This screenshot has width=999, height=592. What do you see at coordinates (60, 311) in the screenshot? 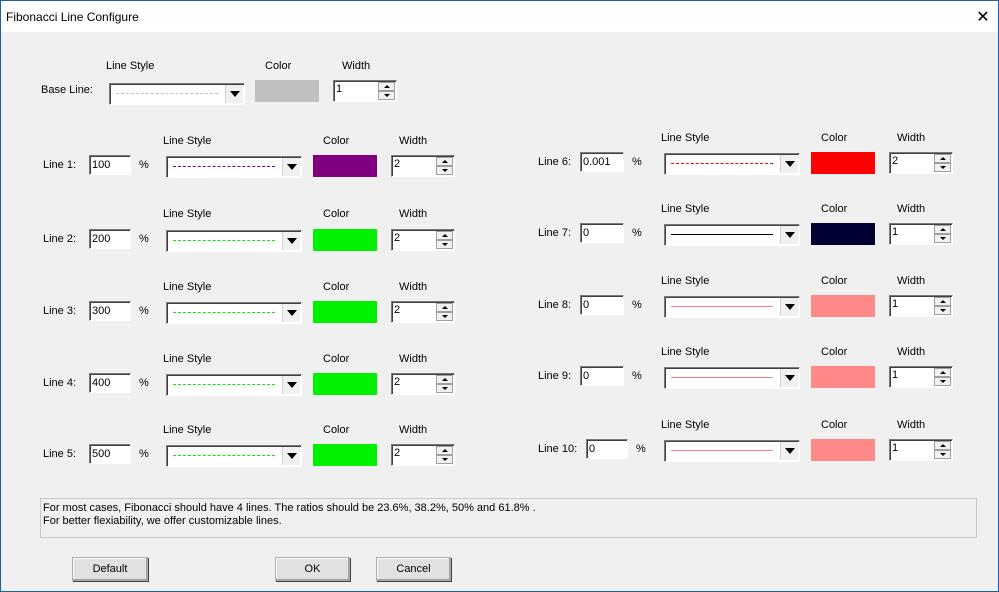
I see `line-3-label: Line 3:` at bounding box center [60, 311].